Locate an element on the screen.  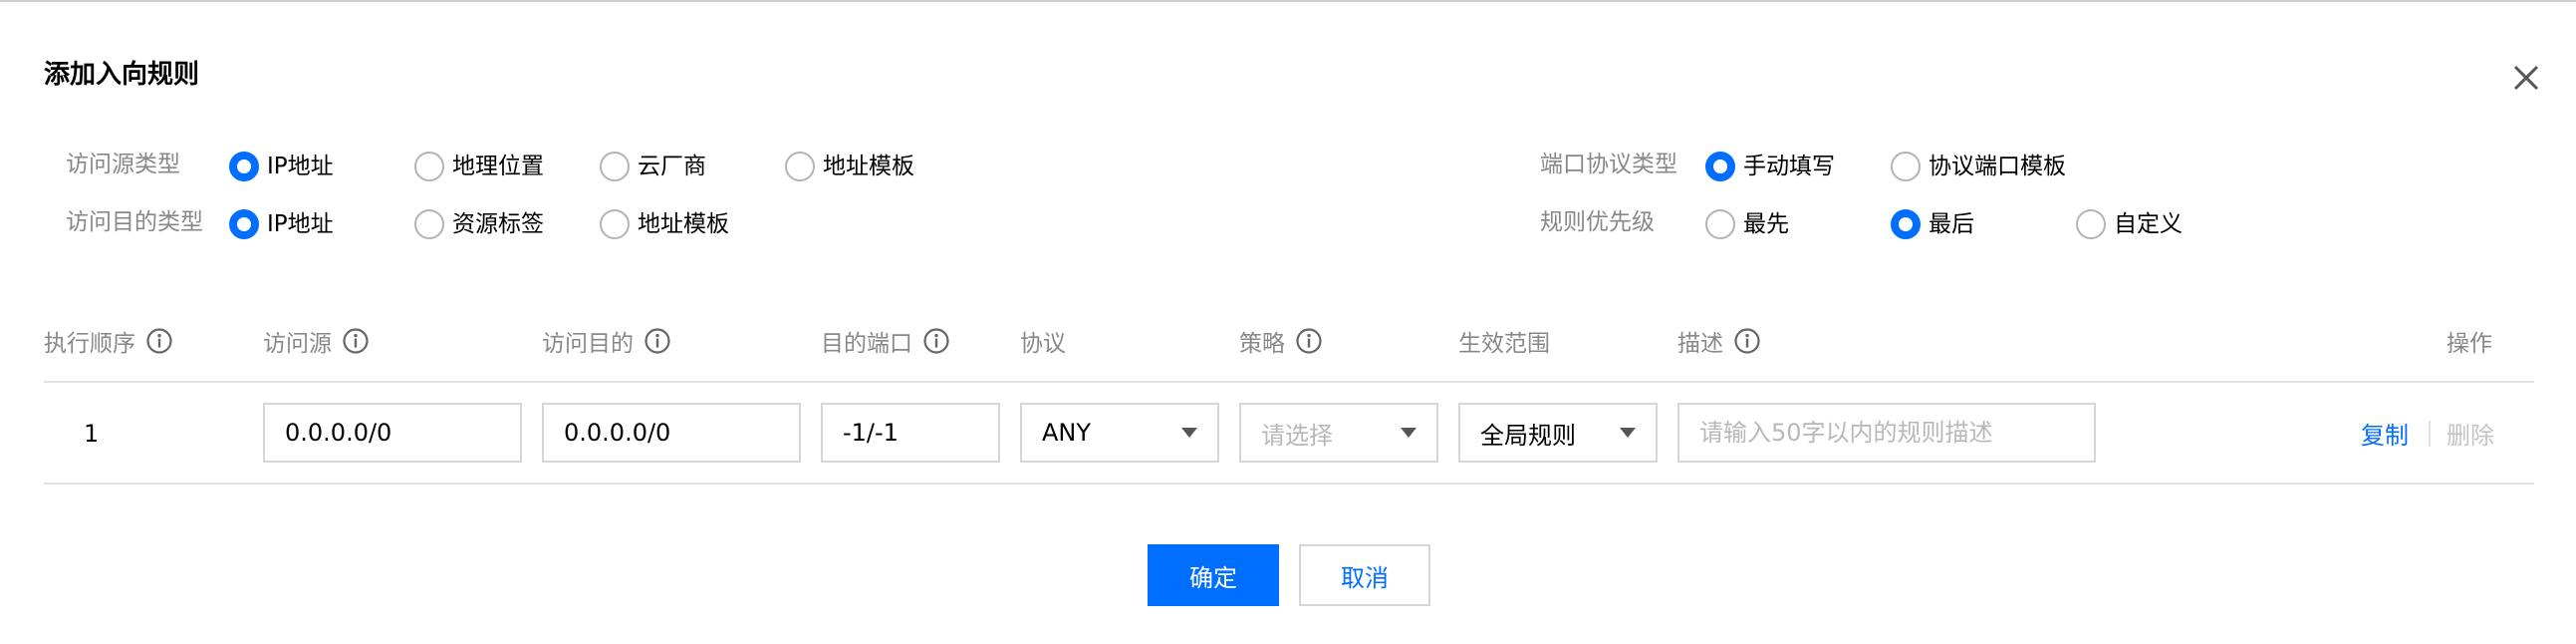
col-header-dest-port: 目的端口 is located at coordinates (885, 341).